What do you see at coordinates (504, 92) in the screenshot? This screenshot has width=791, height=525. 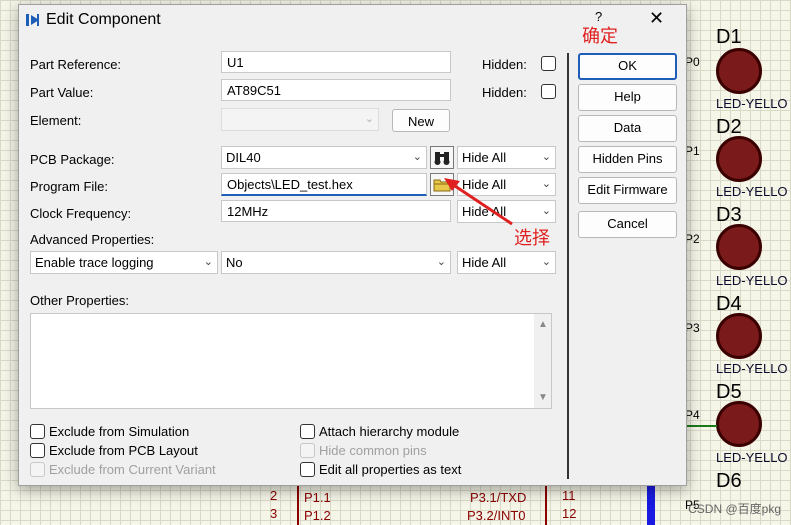 I see `part-value-hidden-label: Hidden:` at bounding box center [504, 92].